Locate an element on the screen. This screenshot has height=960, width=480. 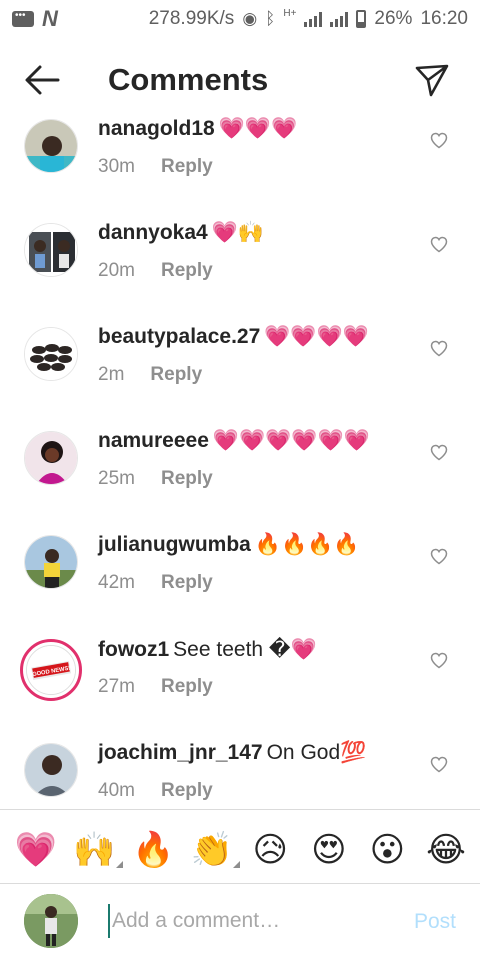
battery-percent: 26% is located at coordinates (393, 18).